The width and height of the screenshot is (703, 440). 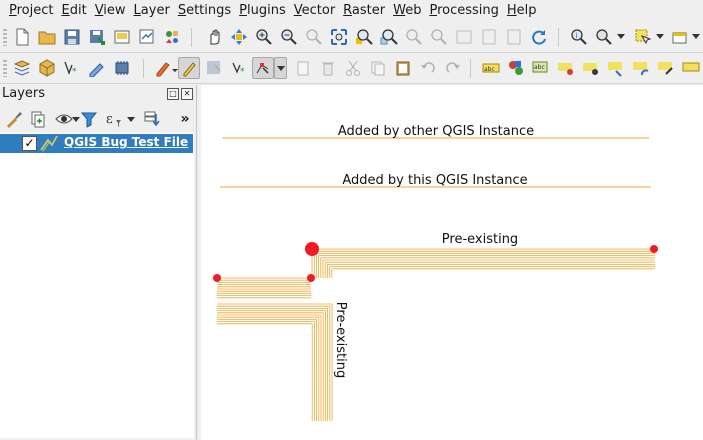 I want to click on zoom-full-icon, so click(x=339, y=37).